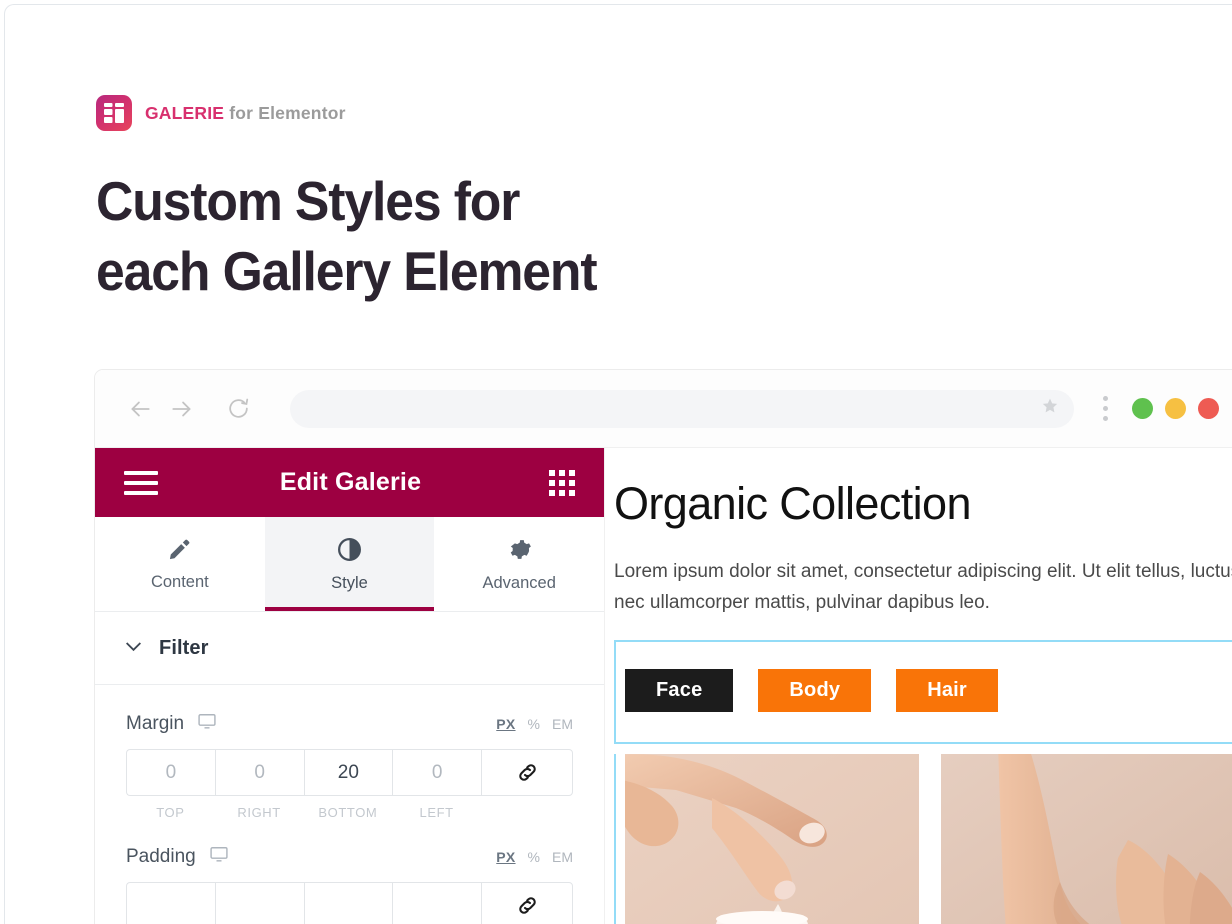 The width and height of the screenshot is (1232, 924). What do you see at coordinates (308, 201) in the screenshot?
I see `headline-line-1: Custom Styles for` at bounding box center [308, 201].